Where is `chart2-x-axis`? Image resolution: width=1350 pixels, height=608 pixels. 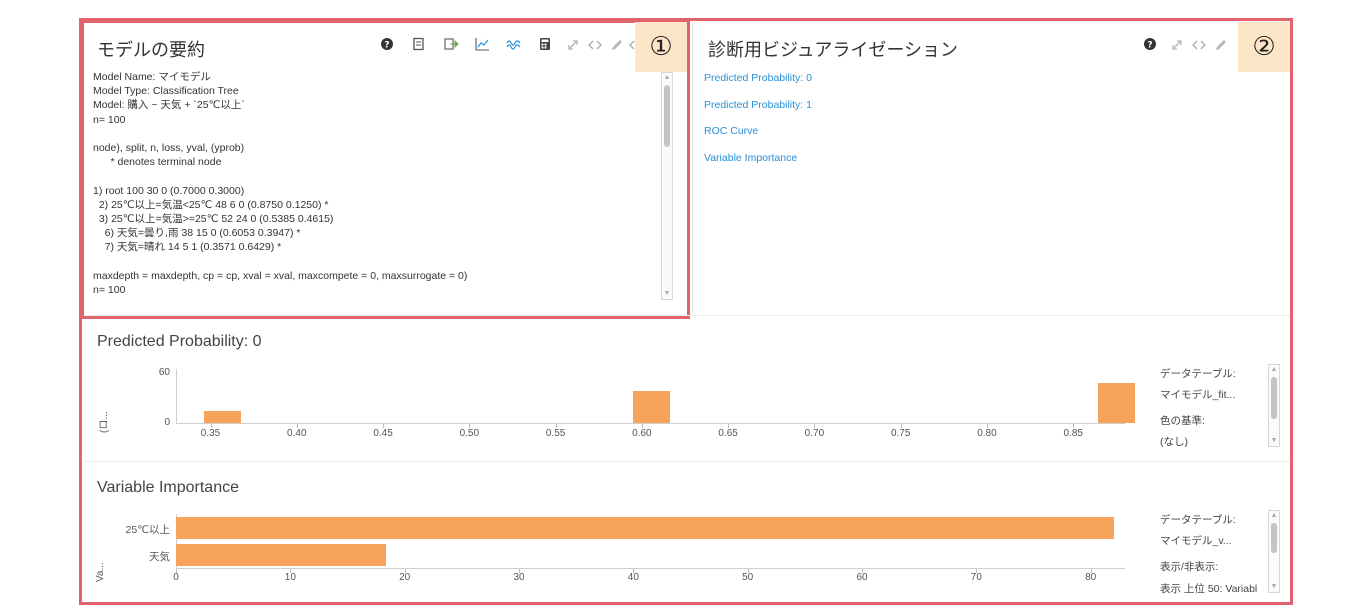 chart2-x-axis is located at coordinates (650, 568).